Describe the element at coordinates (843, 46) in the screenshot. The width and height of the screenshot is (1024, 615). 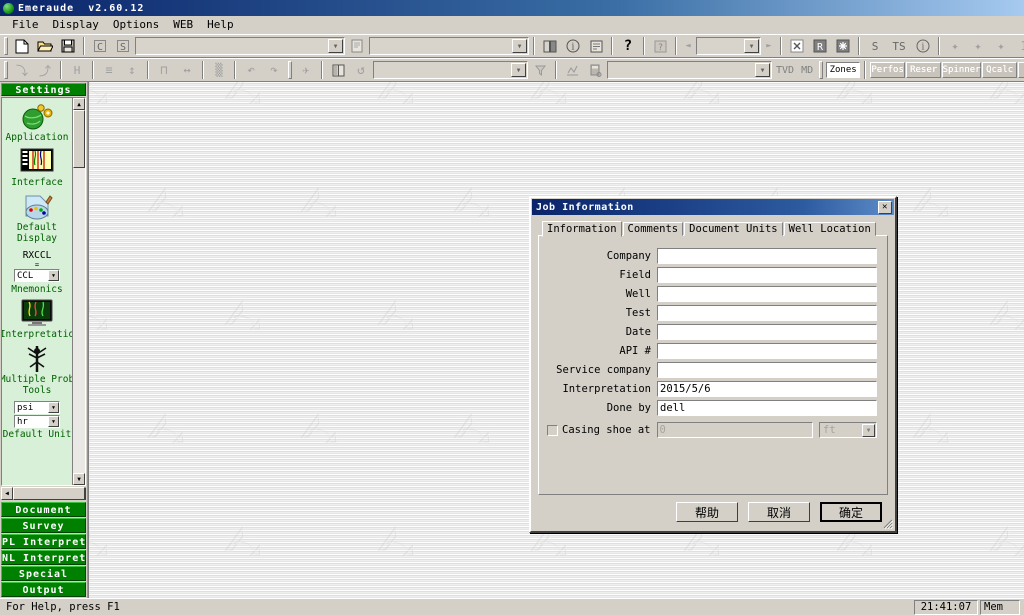
I see `station-icon` at that location.